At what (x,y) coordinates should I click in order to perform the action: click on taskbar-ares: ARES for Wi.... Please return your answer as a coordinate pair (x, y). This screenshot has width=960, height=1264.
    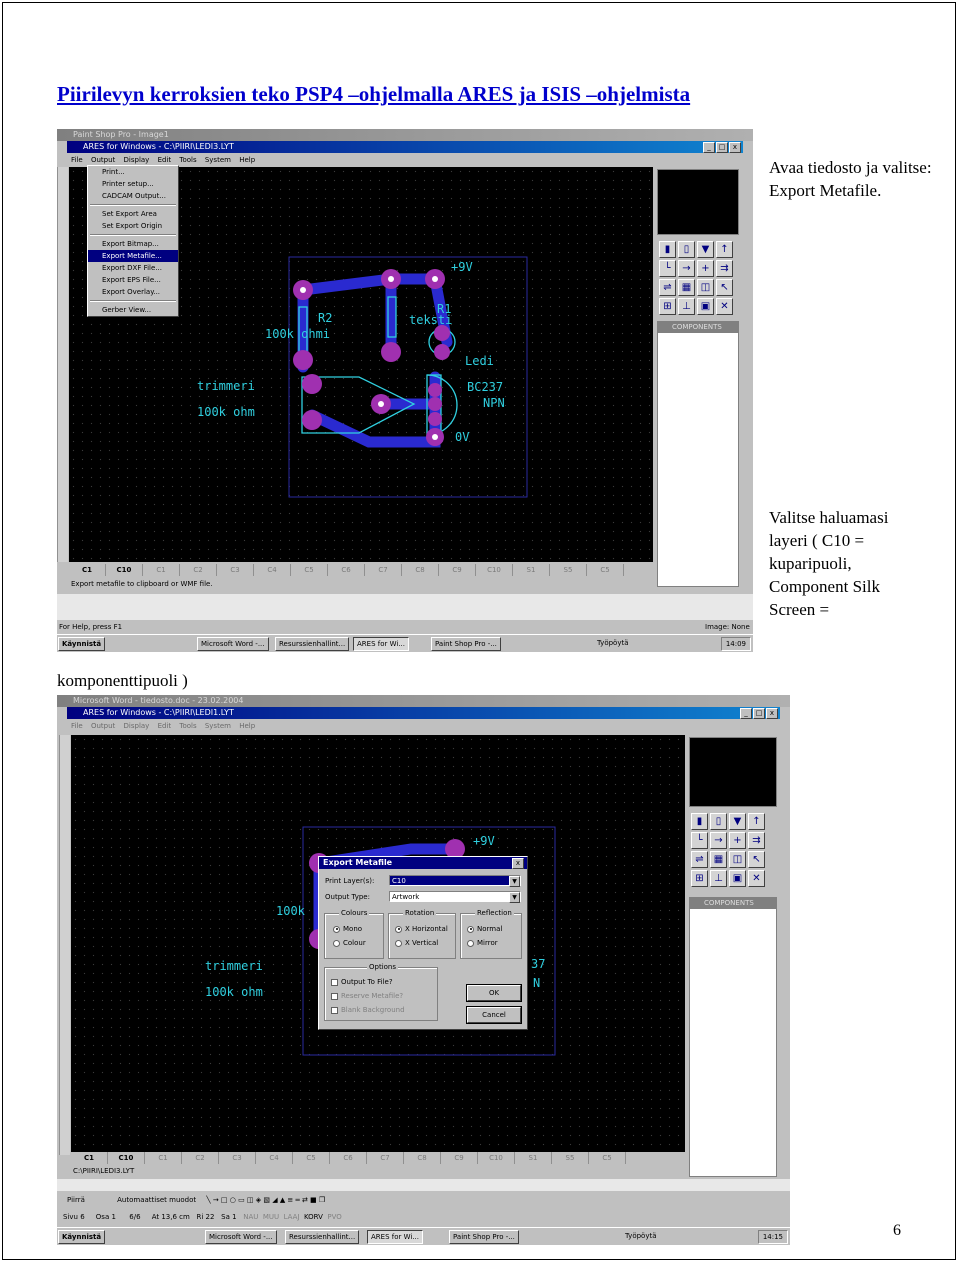
    Looking at the image, I should click on (381, 644).